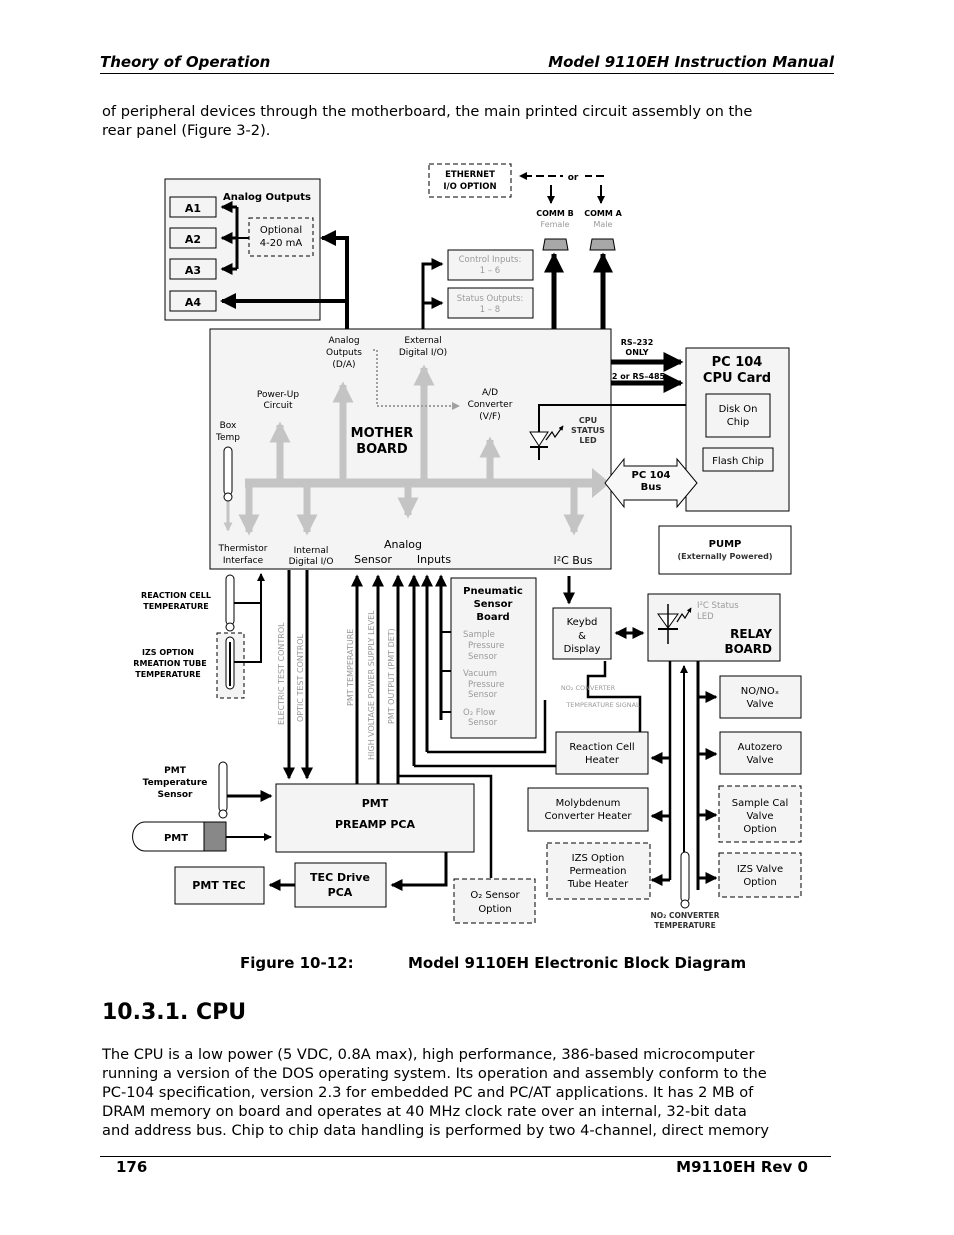 This screenshot has width=954, height=1235. Describe the element at coordinates (684, 915) in the screenshot. I see `no2-converter-temp-label: NO₂ CONVERTER` at that location.